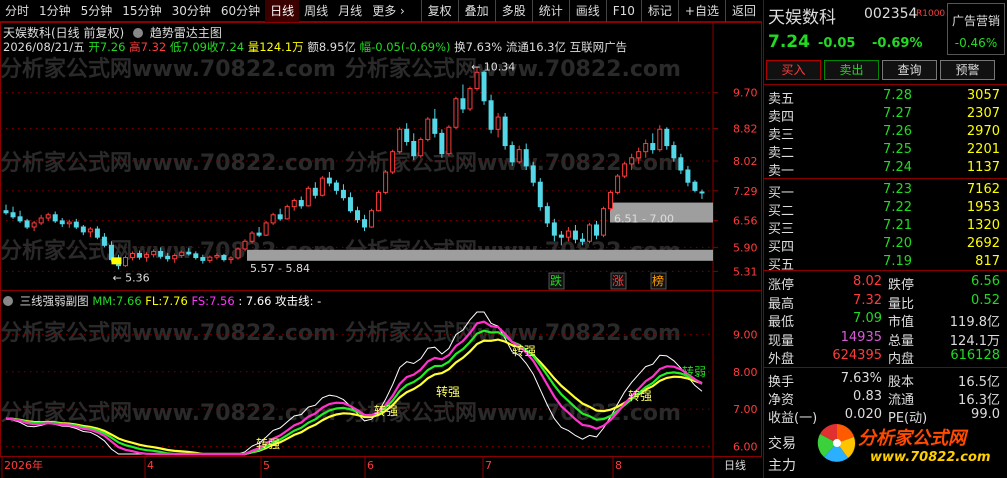  What do you see at coordinates (743, 11) in the screenshot?
I see `toolbar-action-button: 返回` at bounding box center [743, 11].